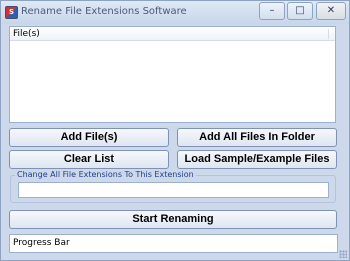 This screenshot has height=261, width=350. Describe the element at coordinates (89, 159) in the screenshot. I see `clear-list-button: Clear List` at that location.